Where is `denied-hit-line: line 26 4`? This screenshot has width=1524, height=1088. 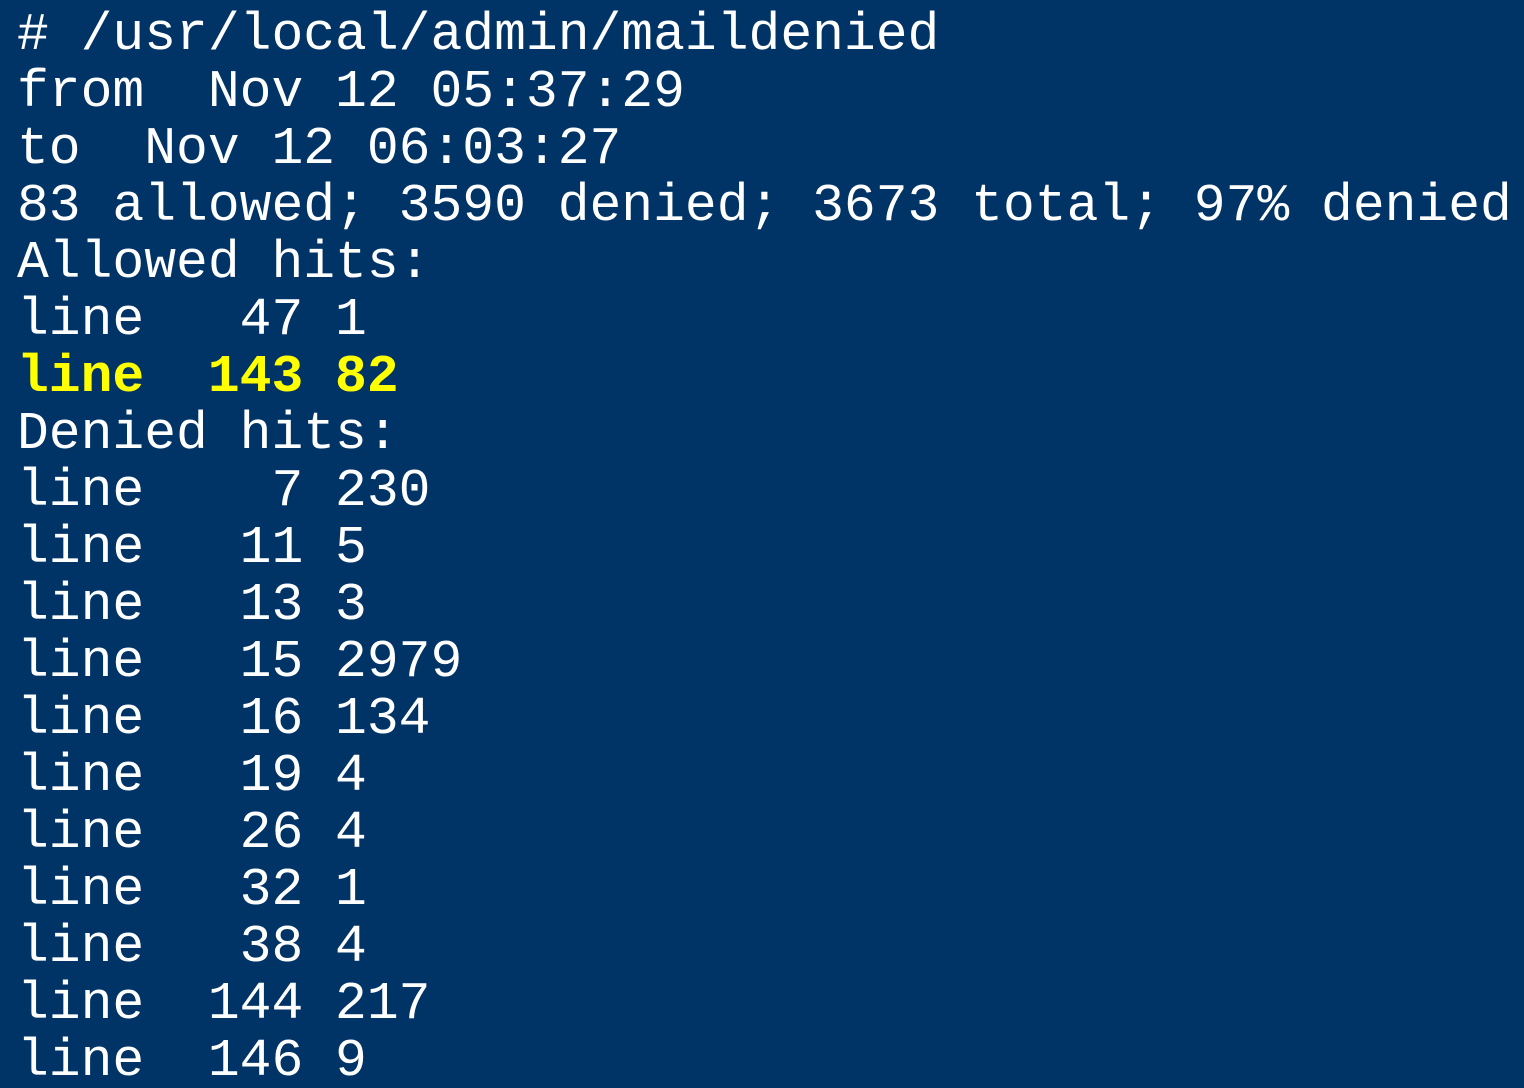
denied-hit-line: line 26 4 is located at coordinates (192, 833).